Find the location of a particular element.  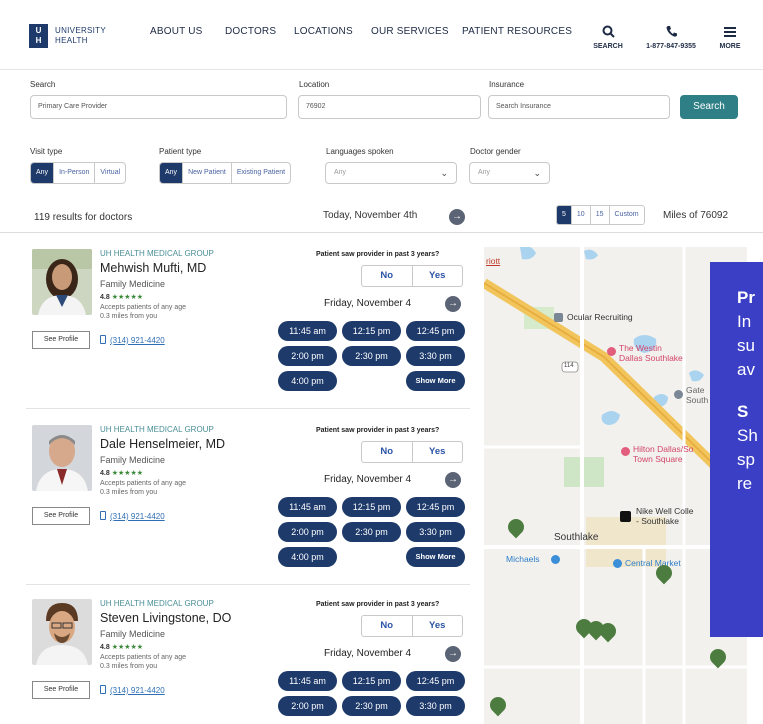

westin-line-2: Dallas Southlake is located at coordinates (651, 358).